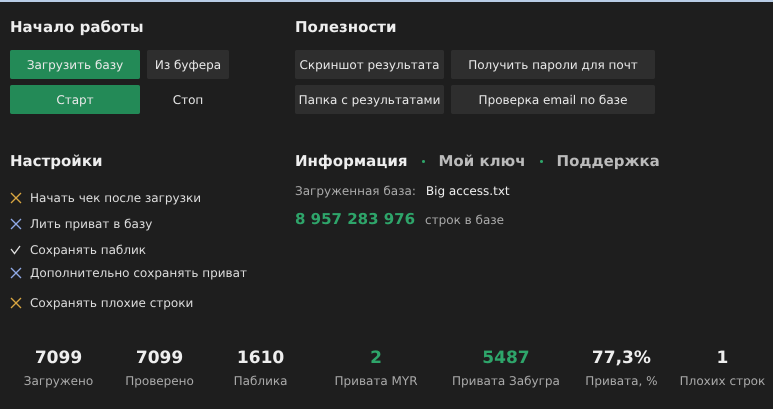 The width and height of the screenshot is (773, 409). I want to click on primary-button: Старт, so click(75, 99).